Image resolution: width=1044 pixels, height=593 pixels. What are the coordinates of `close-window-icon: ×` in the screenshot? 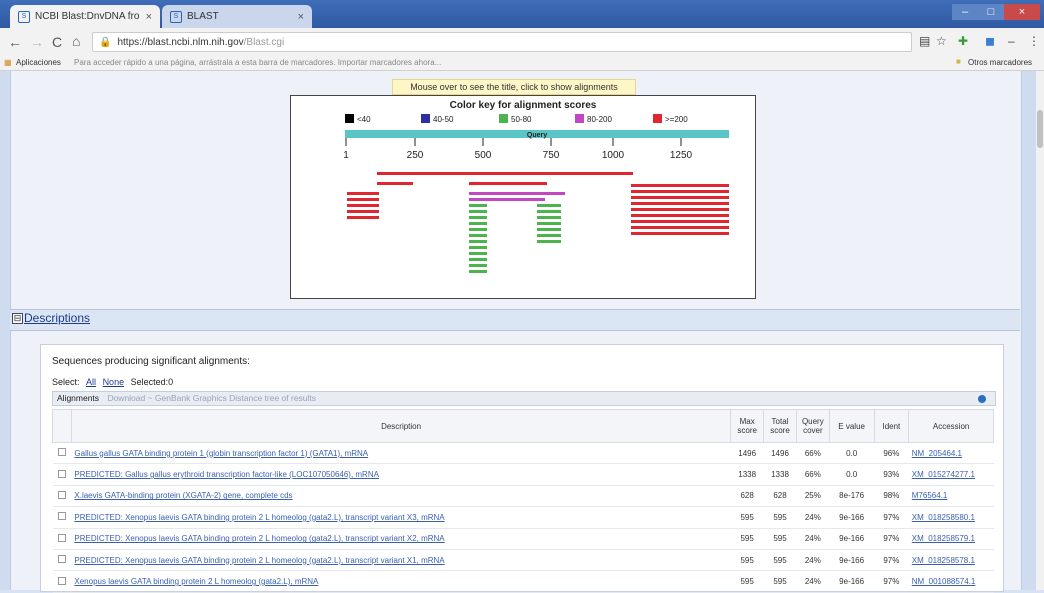 It's located at (1022, 12).